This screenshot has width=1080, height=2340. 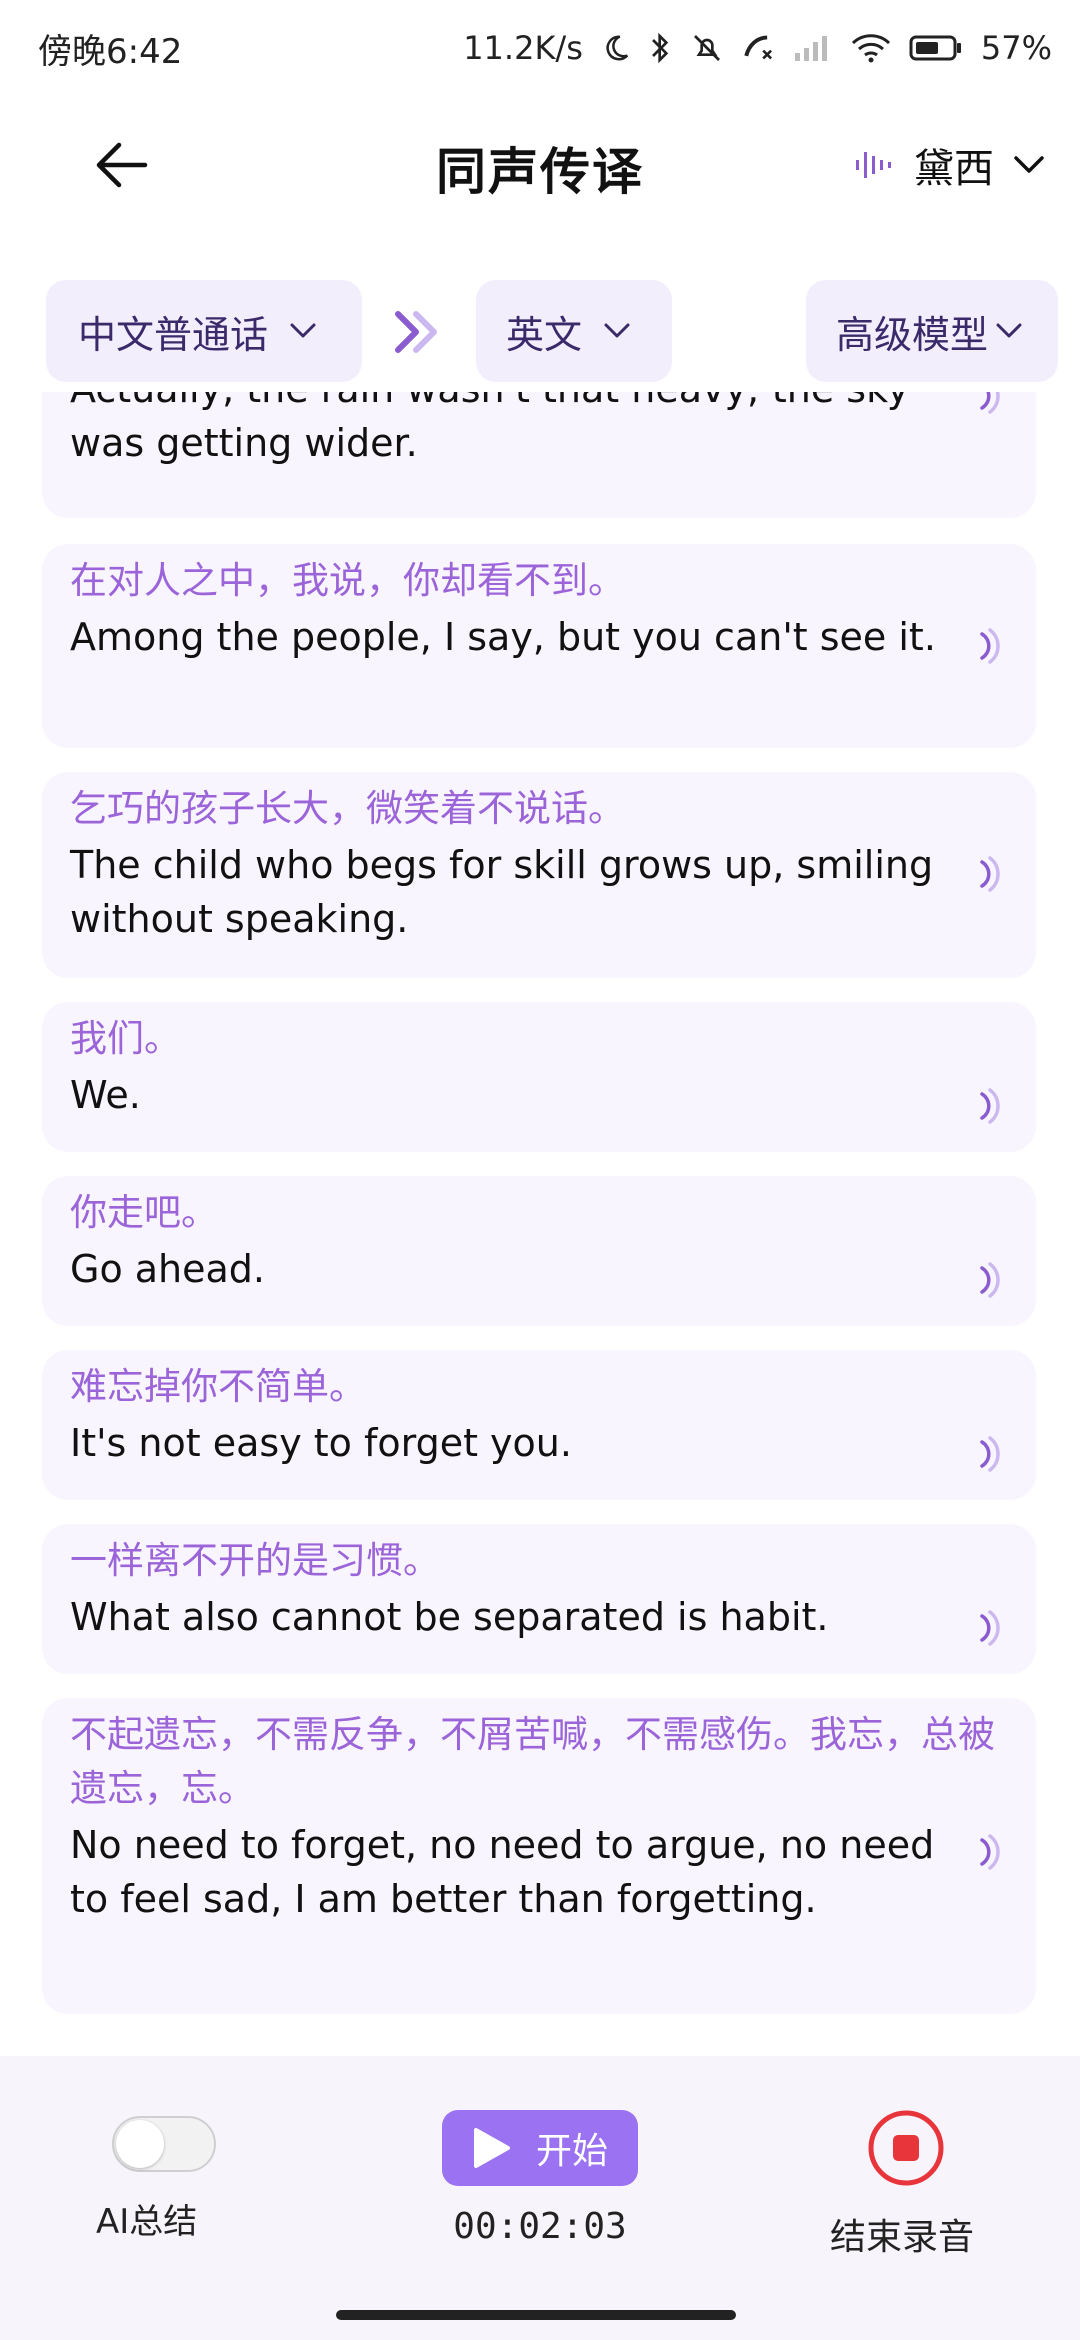 What do you see at coordinates (125, 1038) in the screenshot?
I see `source-text: 我们。` at bounding box center [125, 1038].